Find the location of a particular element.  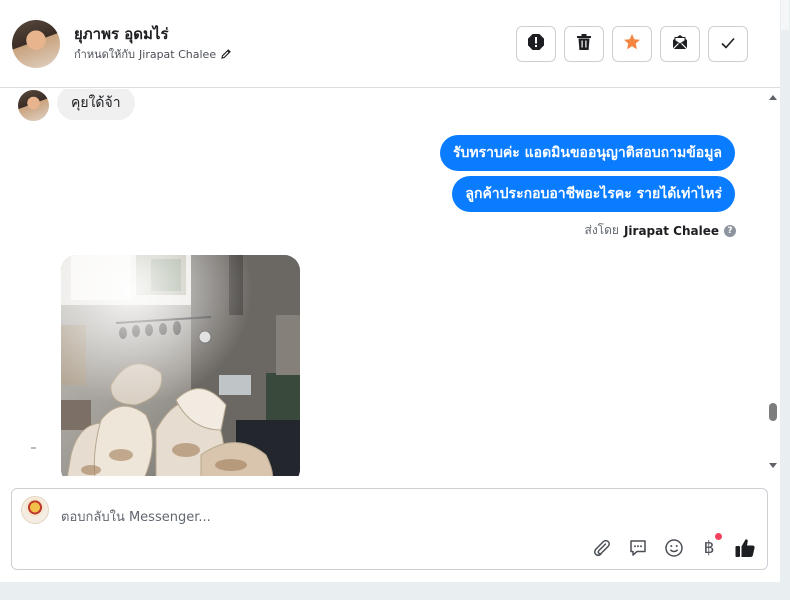

emoji-icon is located at coordinates (674, 548).